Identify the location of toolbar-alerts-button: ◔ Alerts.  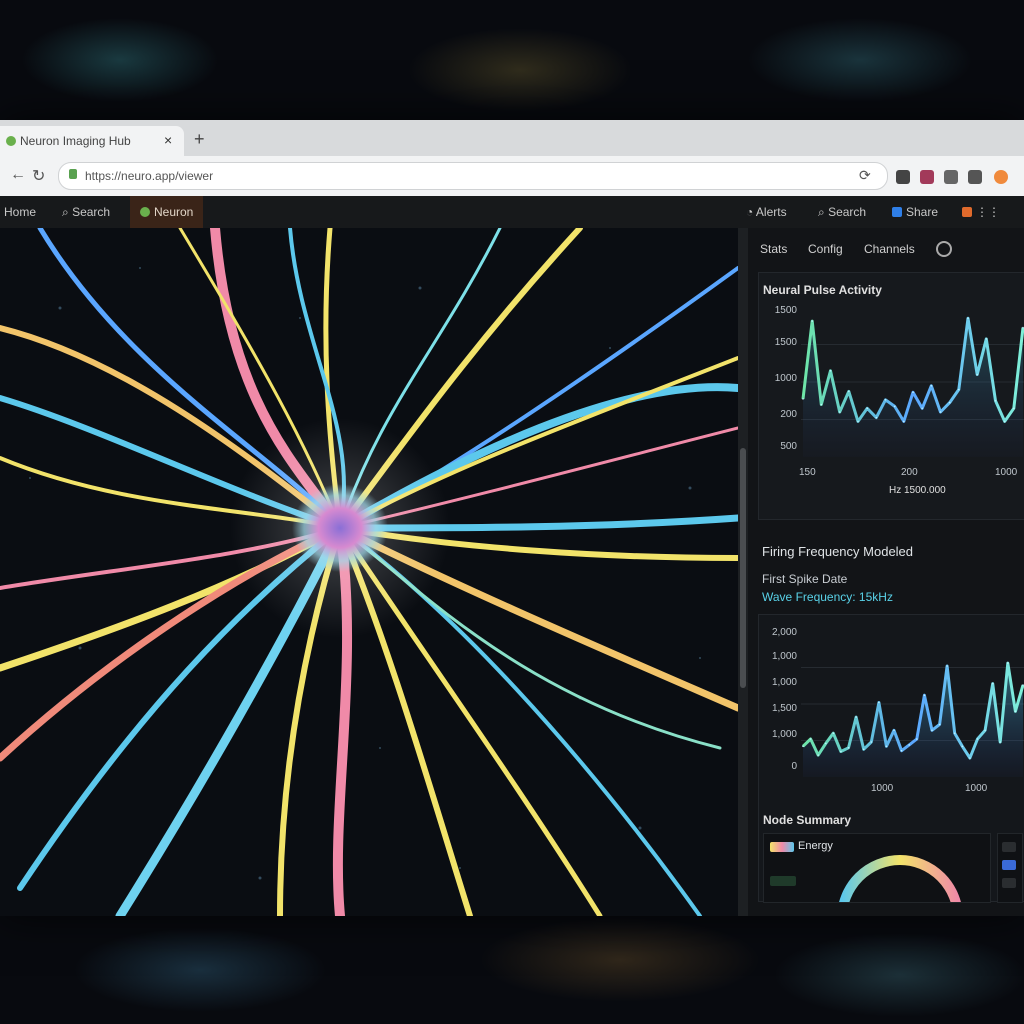
(766, 212).